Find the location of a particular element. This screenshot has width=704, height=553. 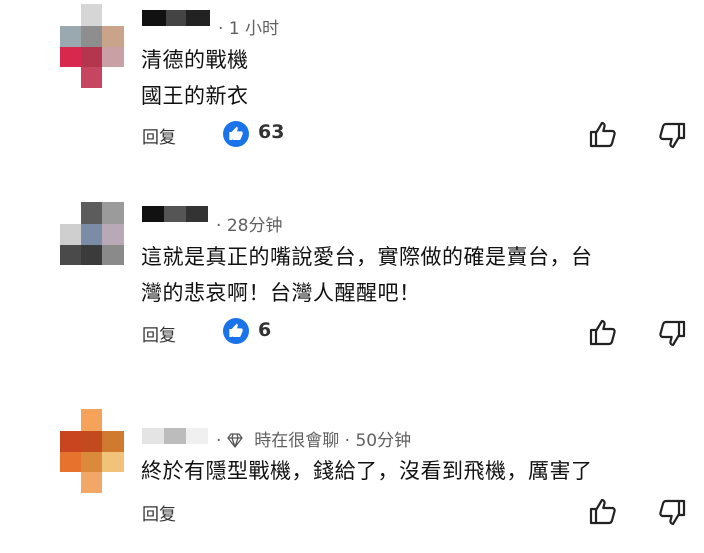

comment-meta: · 時在很會聊 · 50分钟 is located at coordinates (313, 439).